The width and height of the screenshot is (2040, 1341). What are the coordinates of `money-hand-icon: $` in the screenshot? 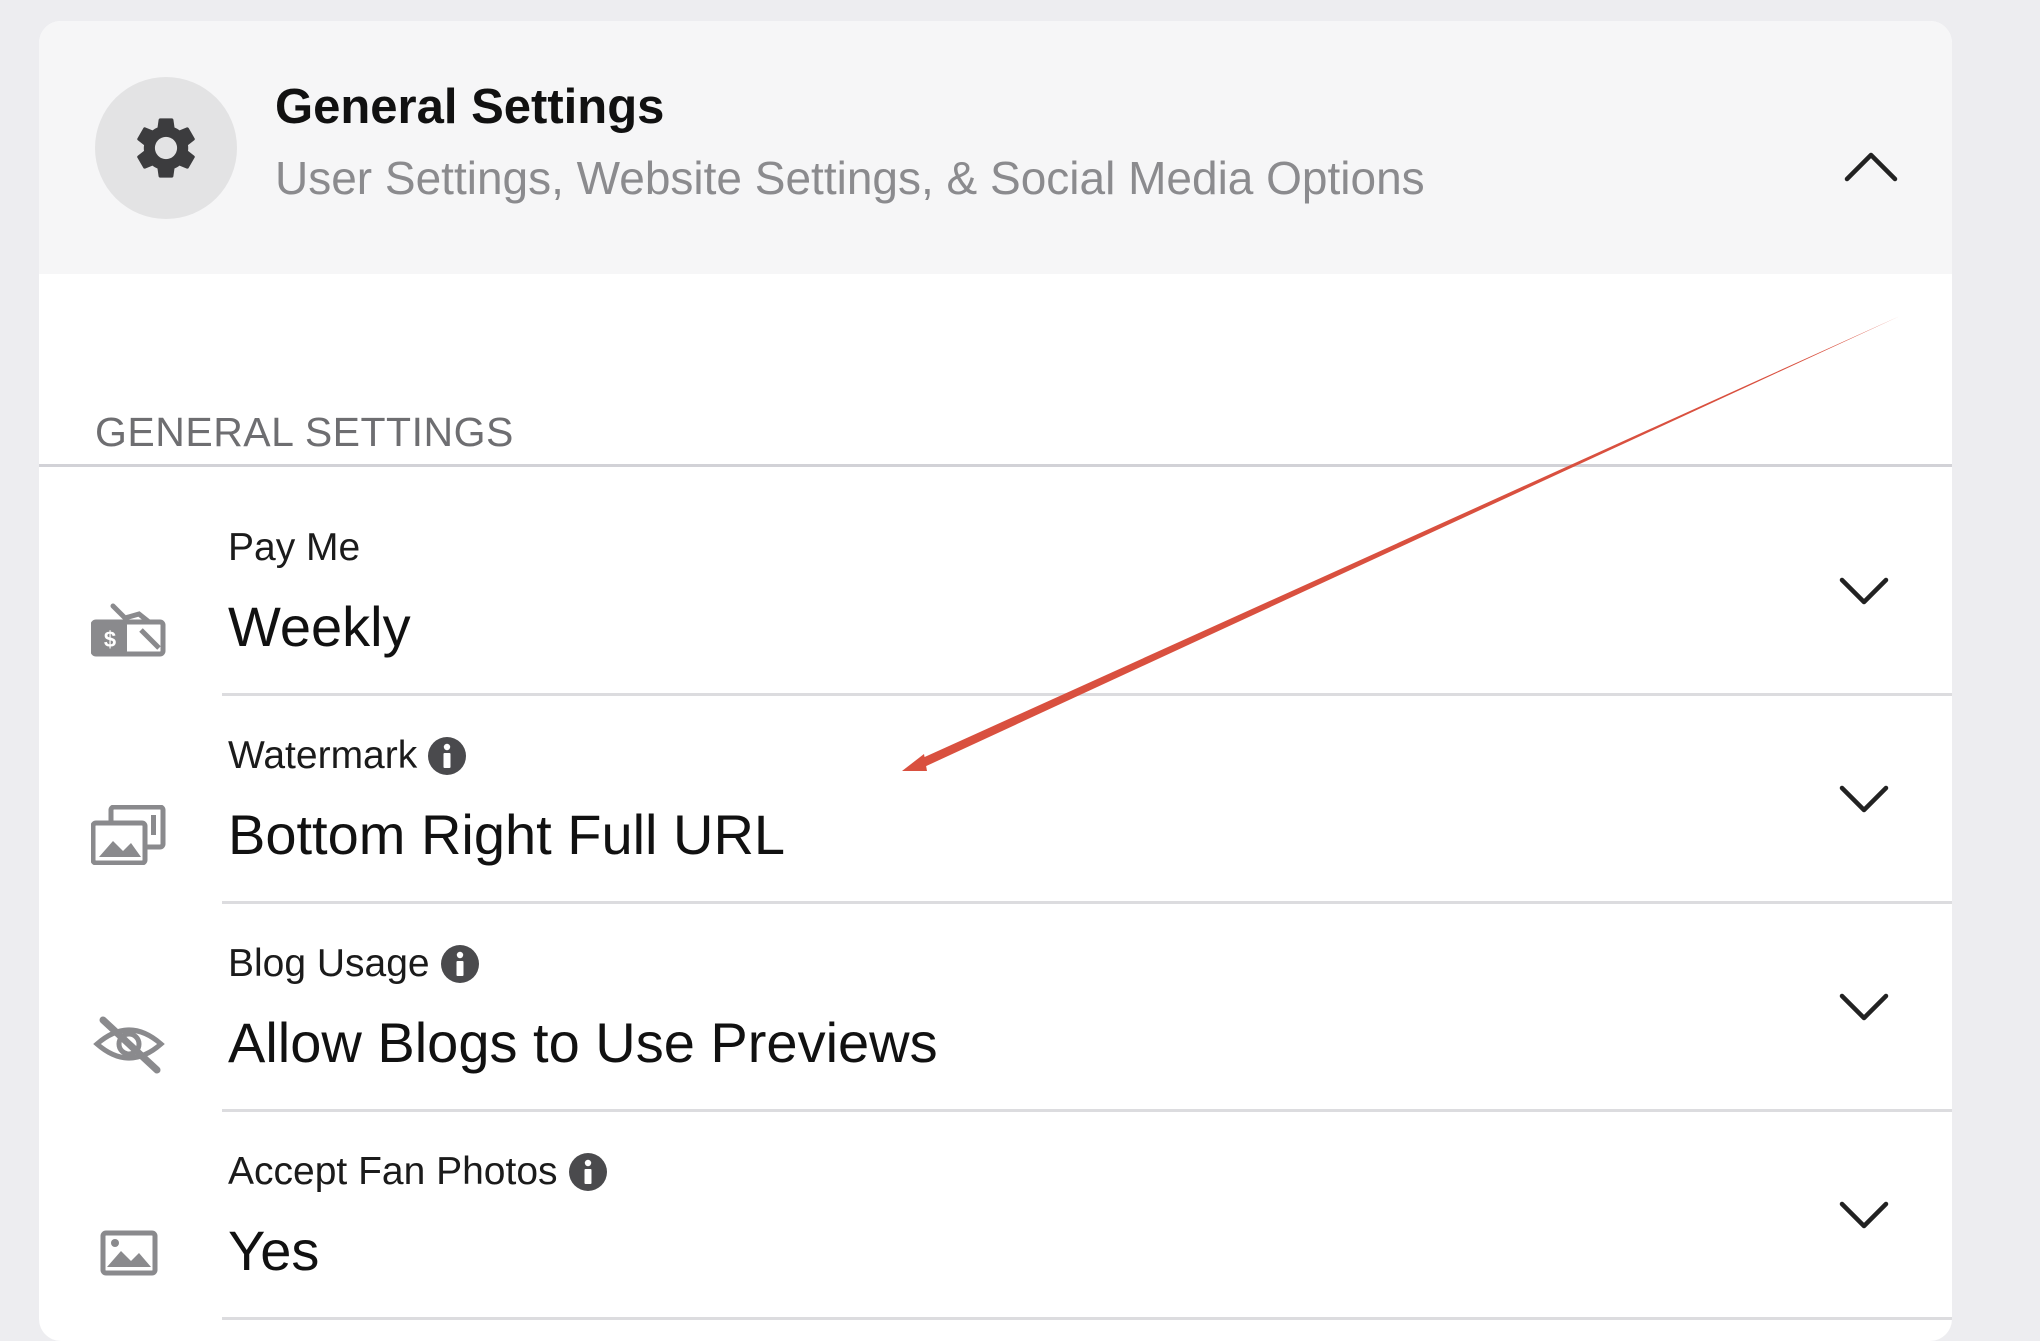 It's located at (129, 630).